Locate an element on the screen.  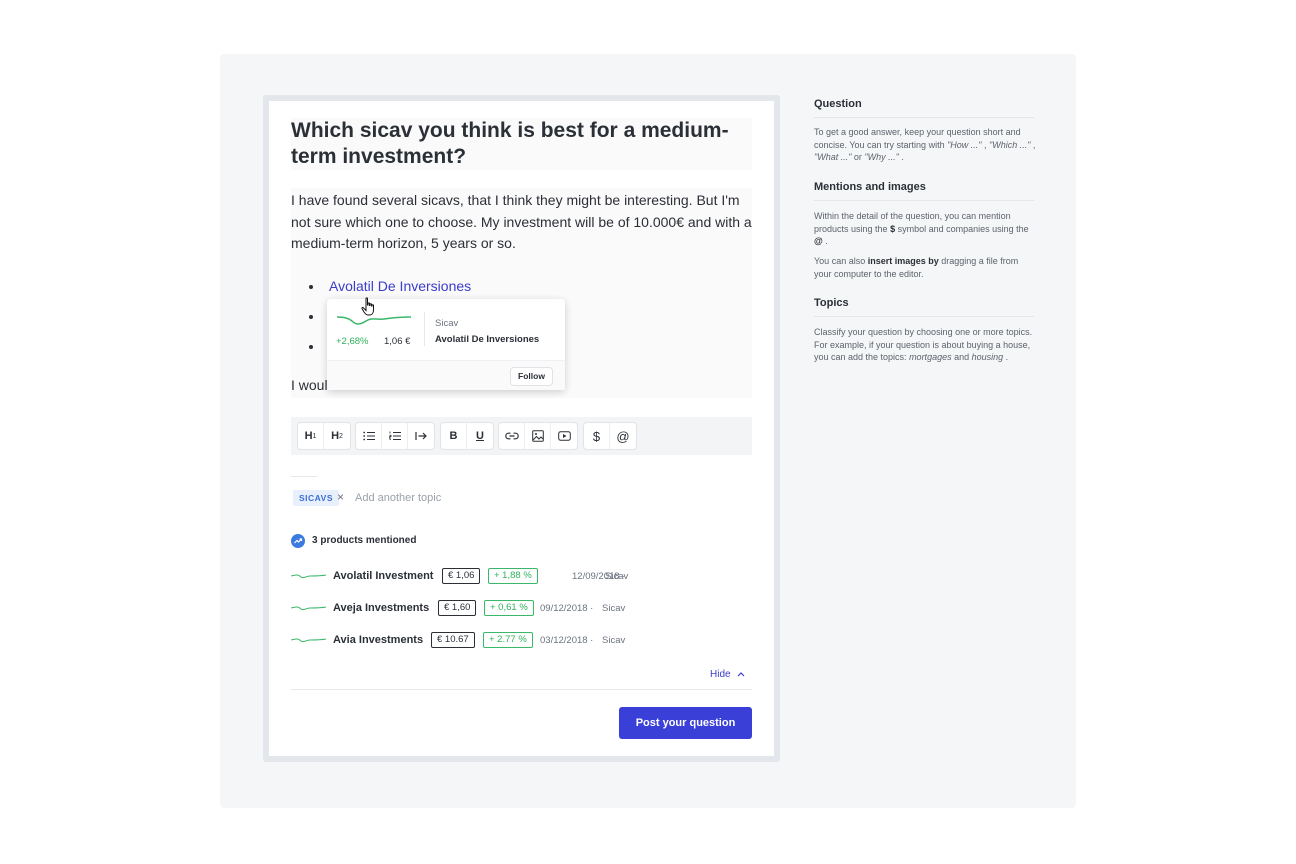
topic-chip: SICAVS is located at coordinates (316, 498).